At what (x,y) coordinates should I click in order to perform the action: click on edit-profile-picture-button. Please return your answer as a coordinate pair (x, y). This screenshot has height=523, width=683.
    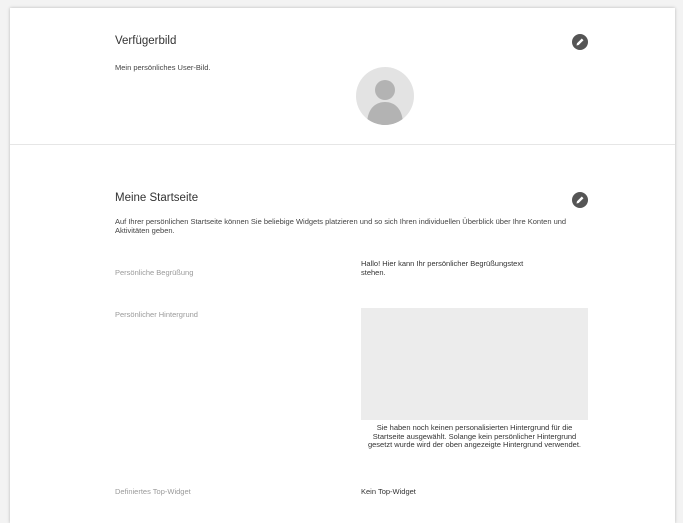
    Looking at the image, I should click on (580, 42).